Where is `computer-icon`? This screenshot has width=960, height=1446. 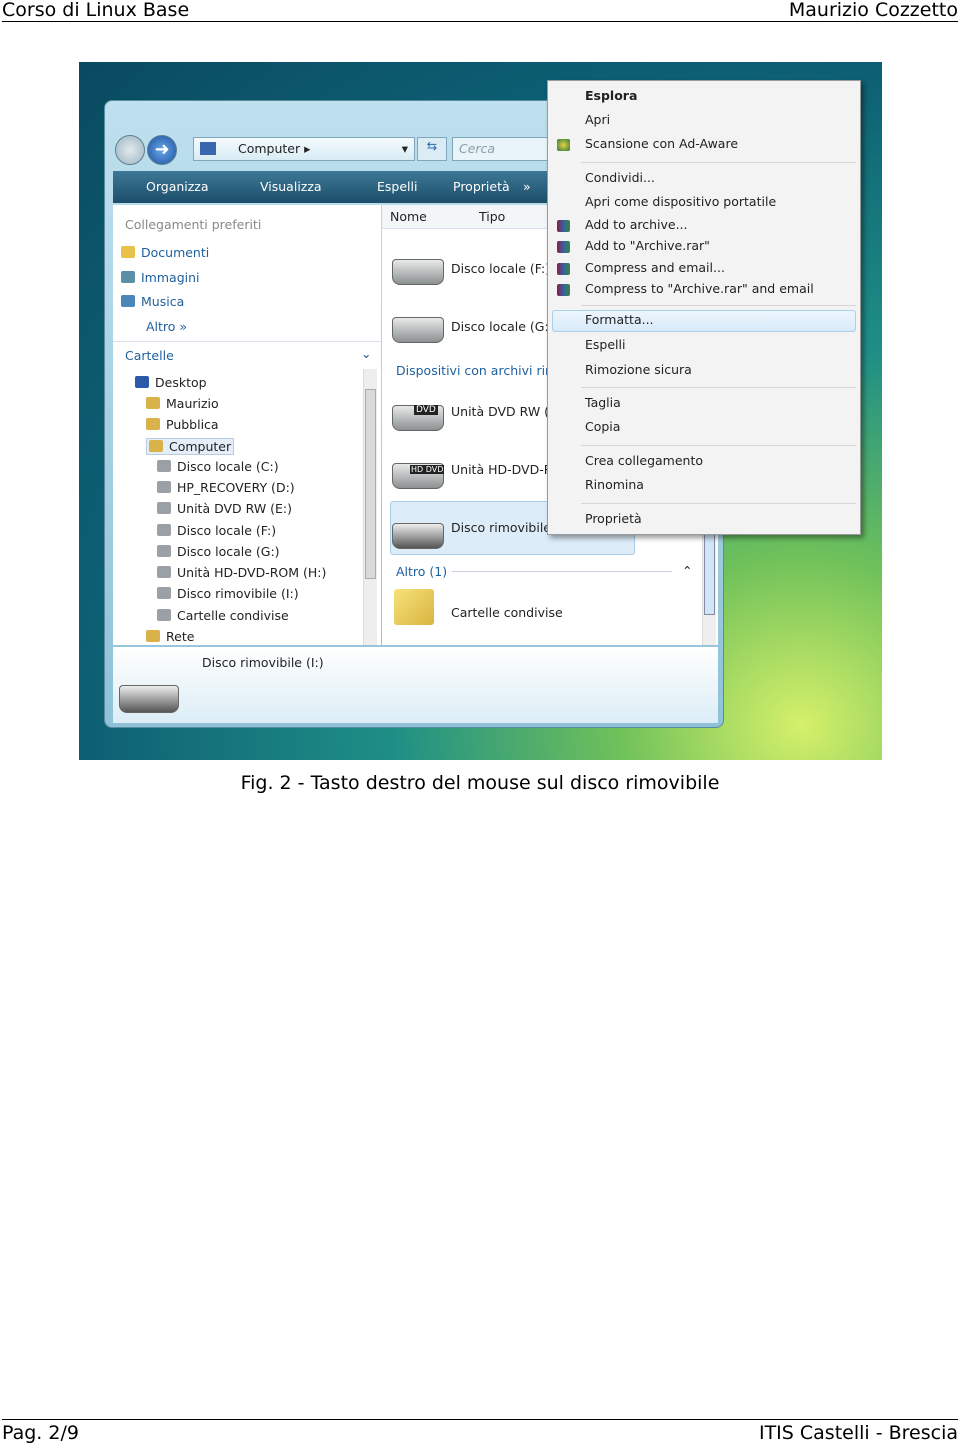 computer-icon is located at coordinates (208, 148).